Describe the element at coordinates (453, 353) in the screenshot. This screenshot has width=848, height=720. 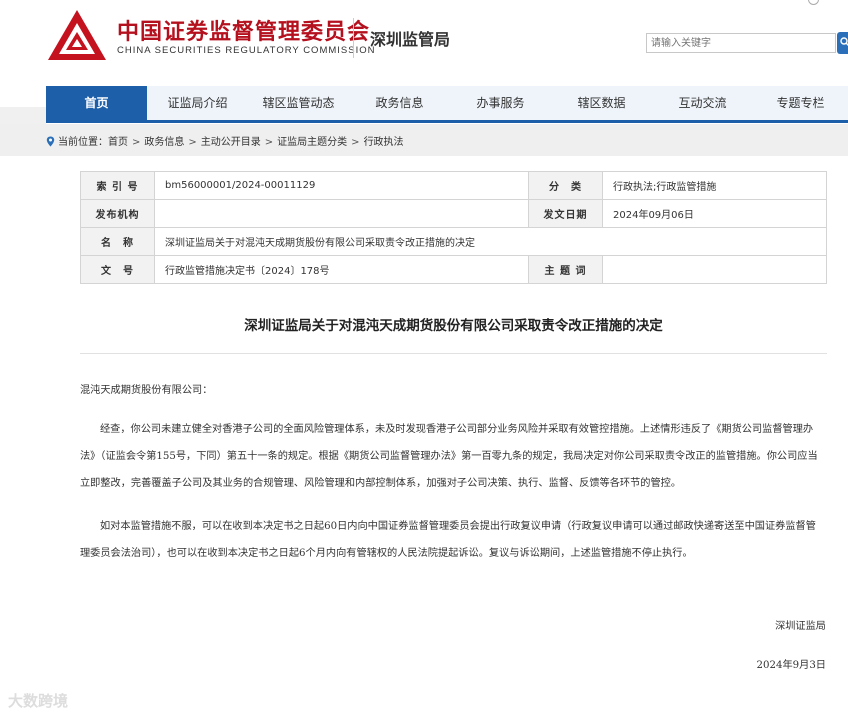
I see `title-divider` at that location.